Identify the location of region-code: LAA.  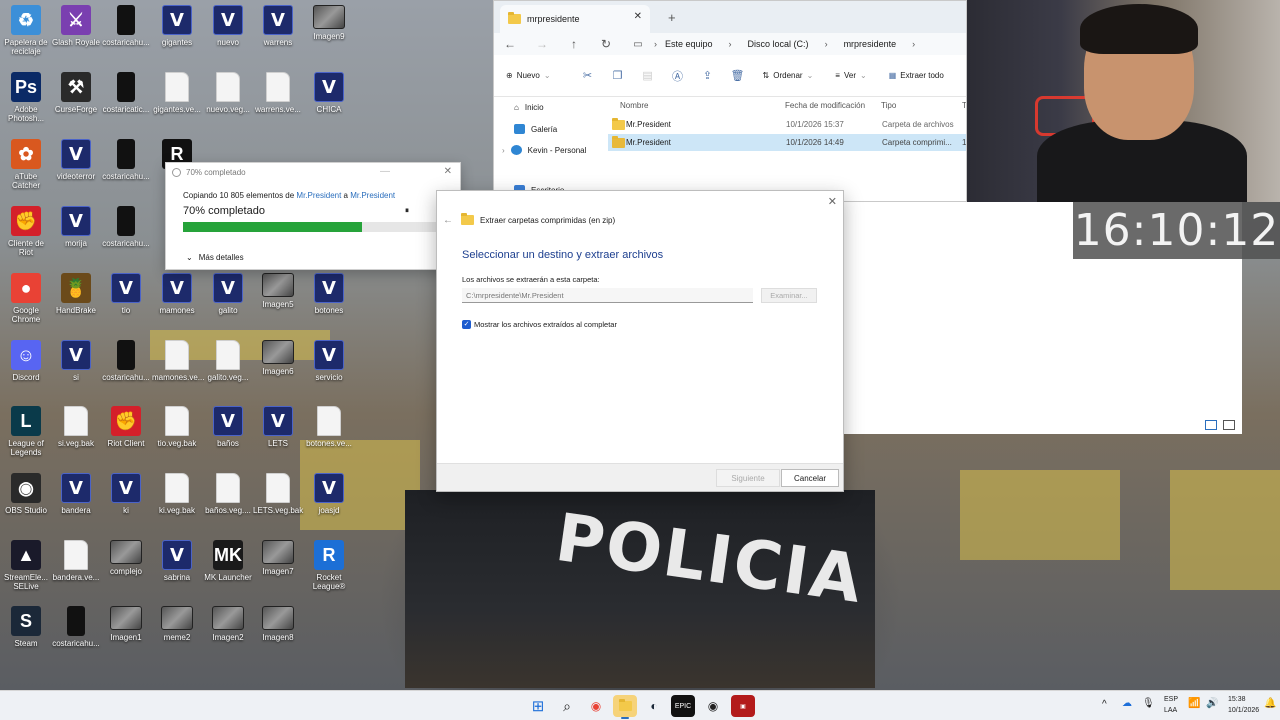
(1170, 710).